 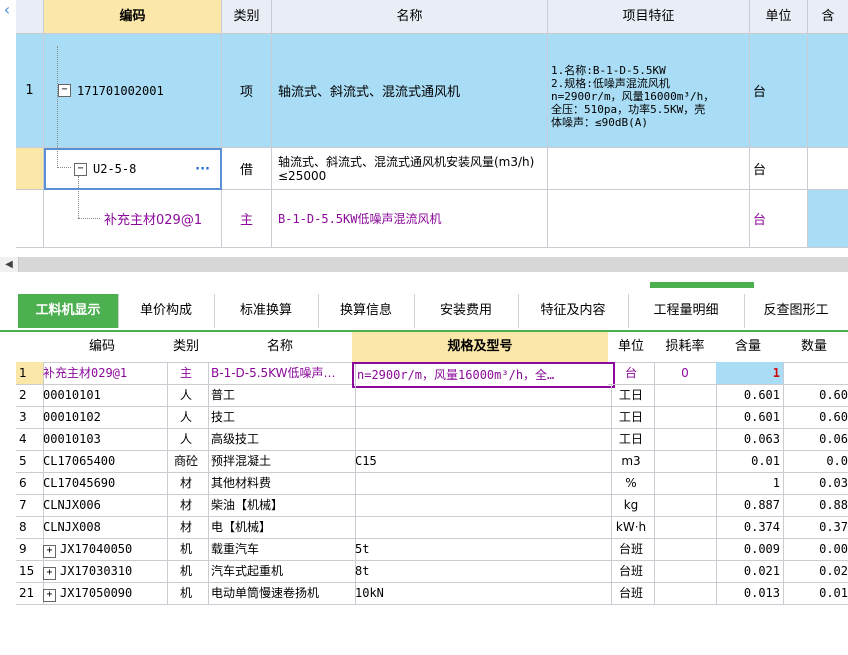 What do you see at coordinates (779, 169) in the screenshot?
I see `top-row-2-unit: 台` at bounding box center [779, 169].